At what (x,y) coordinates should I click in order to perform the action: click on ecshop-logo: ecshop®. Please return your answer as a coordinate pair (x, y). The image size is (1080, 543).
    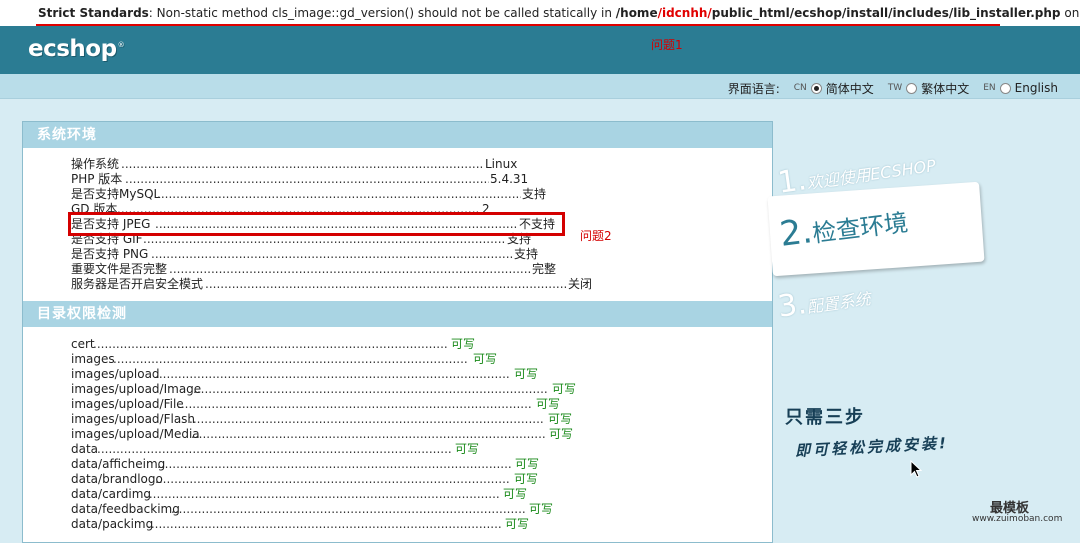
    Looking at the image, I should click on (76, 49).